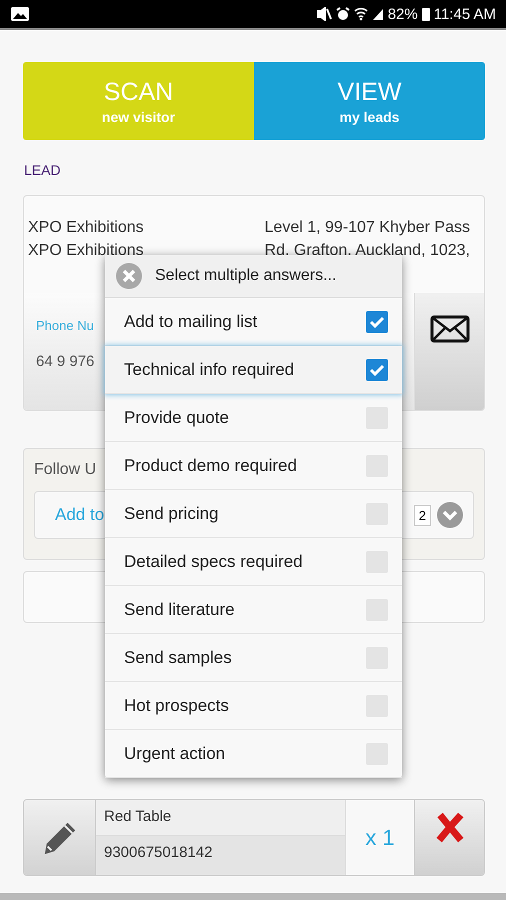 The image size is (506, 900). What do you see at coordinates (65, 361) in the screenshot?
I see `phone-number: 64 9 976` at bounding box center [65, 361].